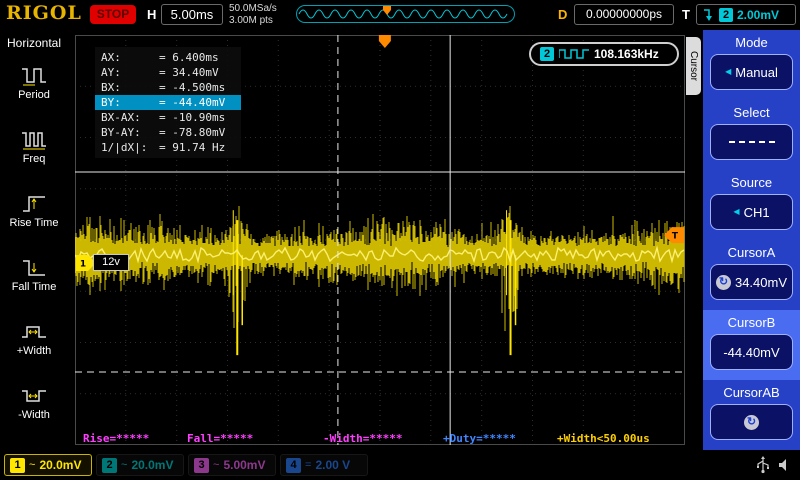 The height and width of the screenshot is (480, 800). Describe the element at coordinates (751, 252) in the screenshot. I see `menu-title: CursorA` at that location.